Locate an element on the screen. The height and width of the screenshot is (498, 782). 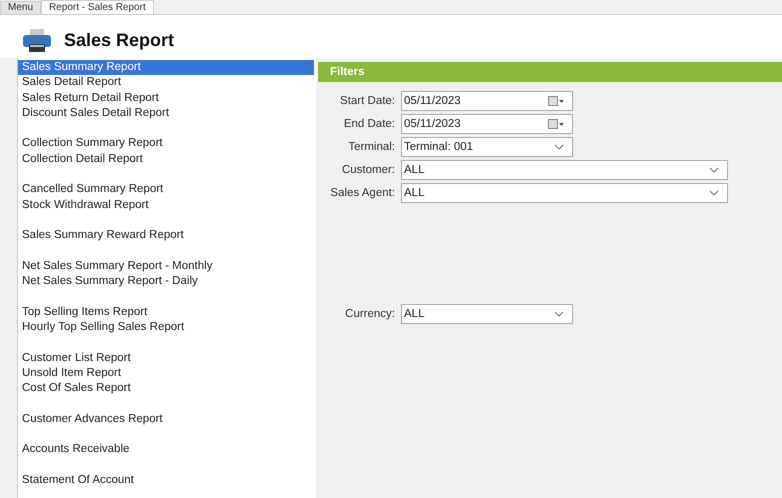
field-label: Sales Agent: is located at coordinates (362, 193).